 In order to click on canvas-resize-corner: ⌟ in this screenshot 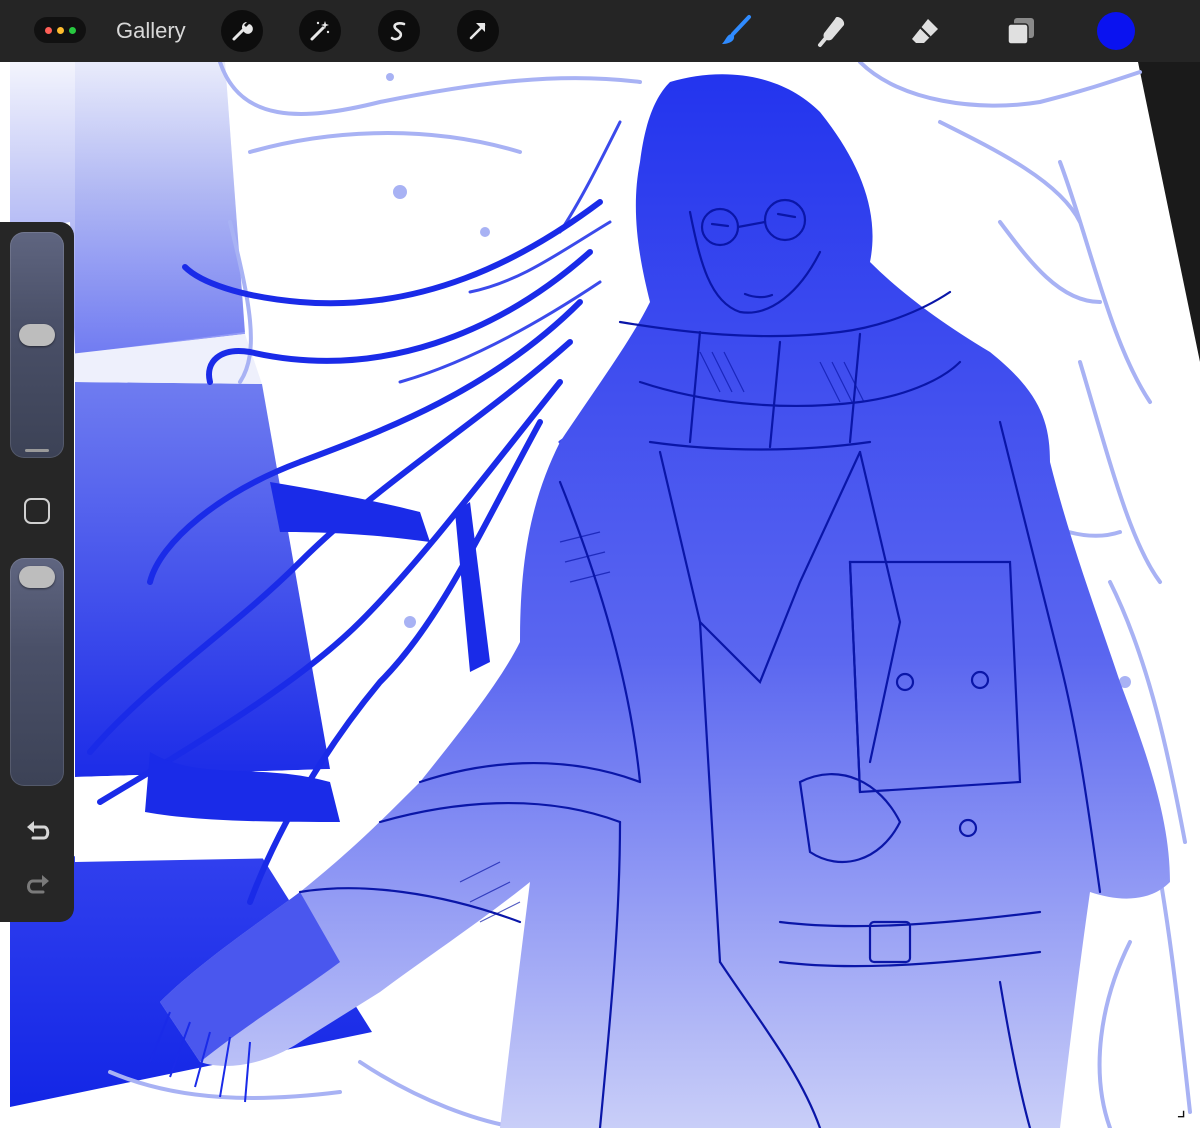, I will do `click(1181, 1110)`.